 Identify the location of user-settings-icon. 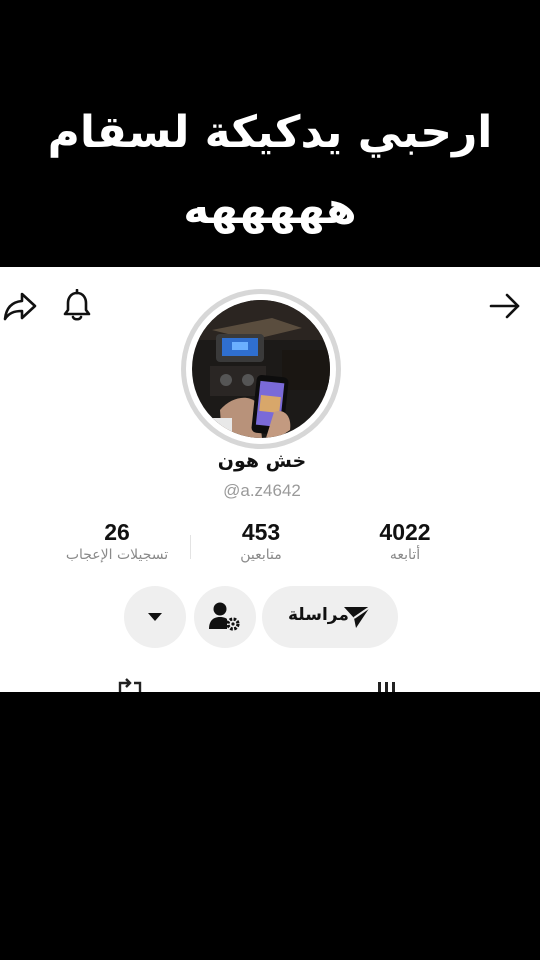
(224, 616).